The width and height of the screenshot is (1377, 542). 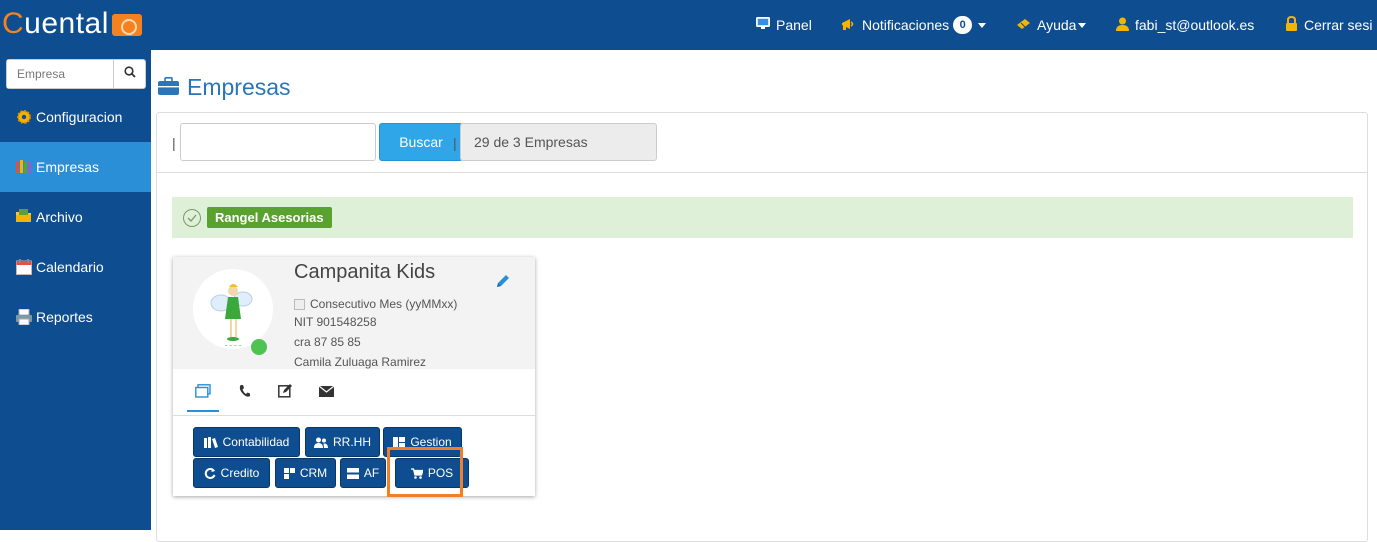 I want to click on company-avatar: ~ ~ ~ ~, so click(x=233, y=309).